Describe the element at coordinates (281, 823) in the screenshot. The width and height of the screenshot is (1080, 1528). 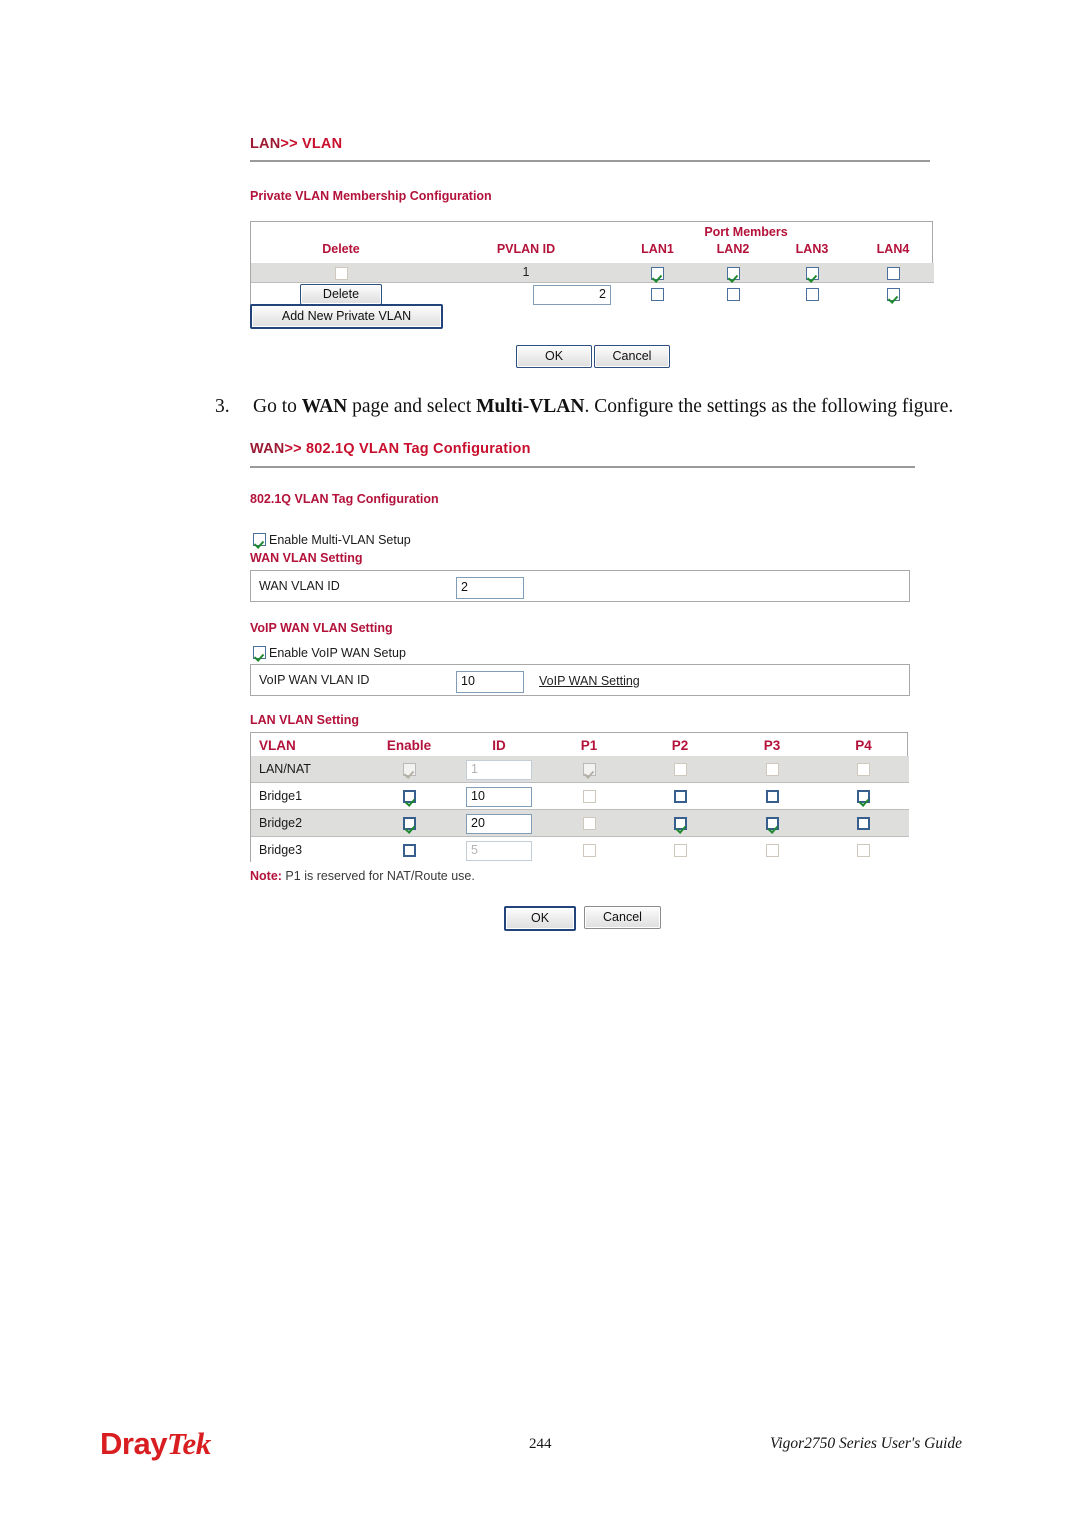
I see `lan-row-name: Bridge2` at that location.